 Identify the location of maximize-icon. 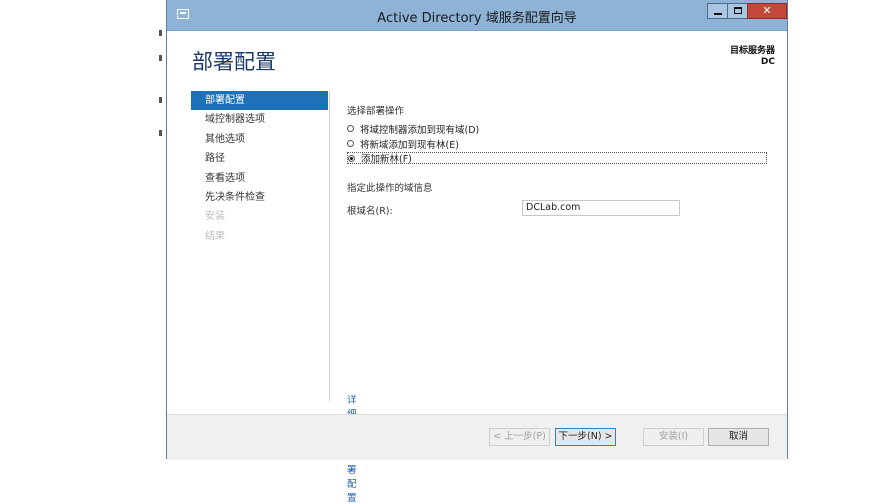
(738, 10).